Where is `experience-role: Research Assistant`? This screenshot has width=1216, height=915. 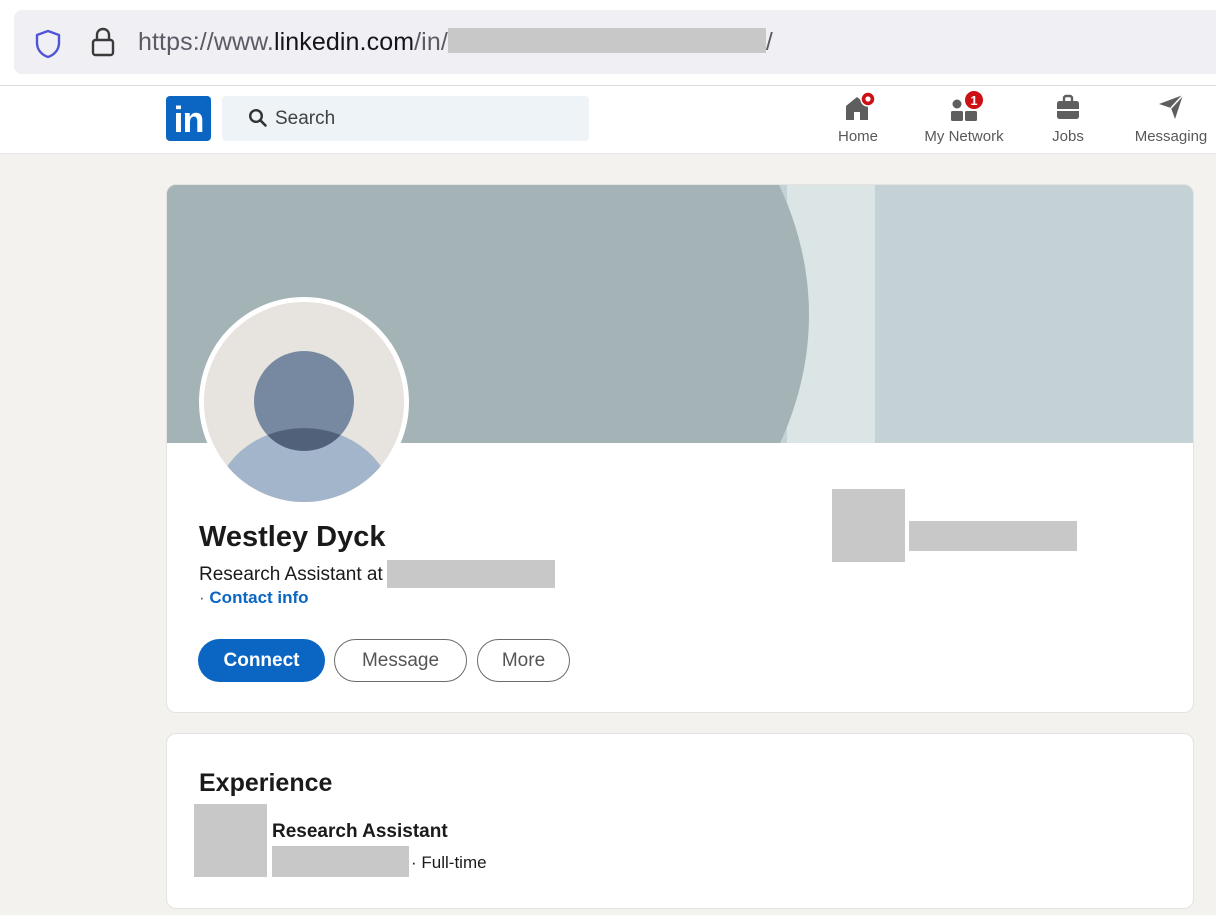
experience-role: Research Assistant is located at coordinates (360, 831).